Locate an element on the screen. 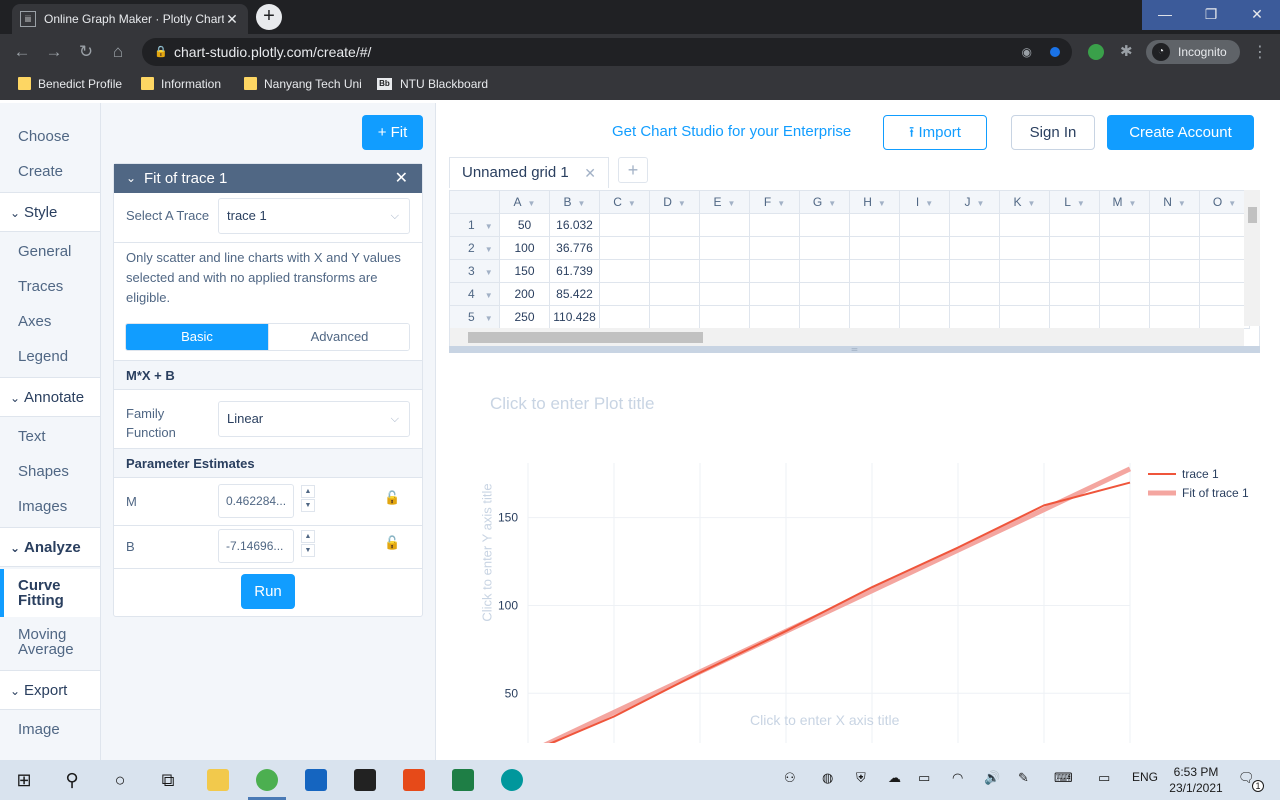  grid-cell: 16.032 is located at coordinates (575, 225).